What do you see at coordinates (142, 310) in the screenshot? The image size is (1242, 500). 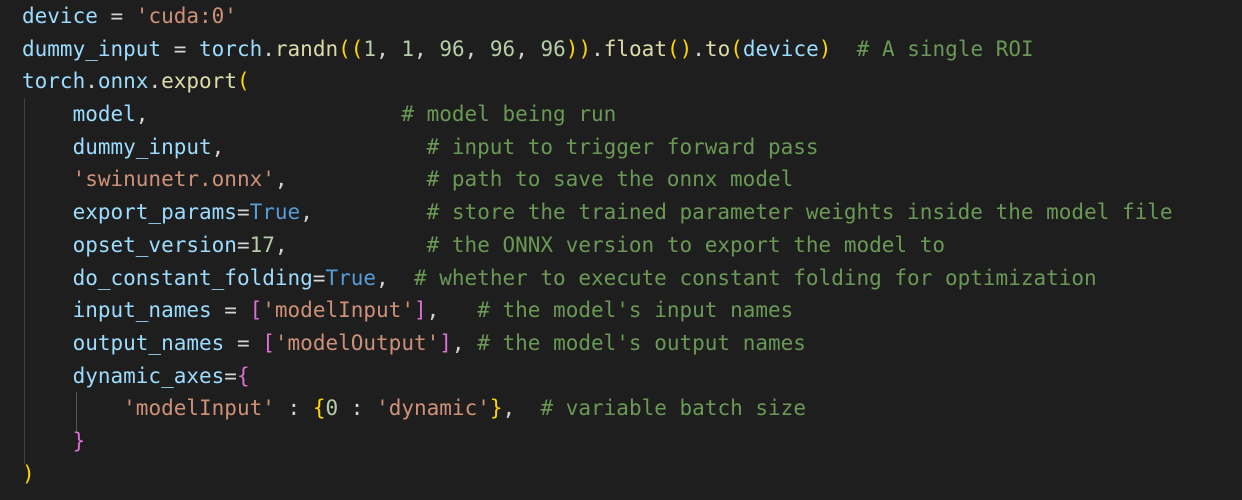 I see `code-token: input_names` at bounding box center [142, 310].